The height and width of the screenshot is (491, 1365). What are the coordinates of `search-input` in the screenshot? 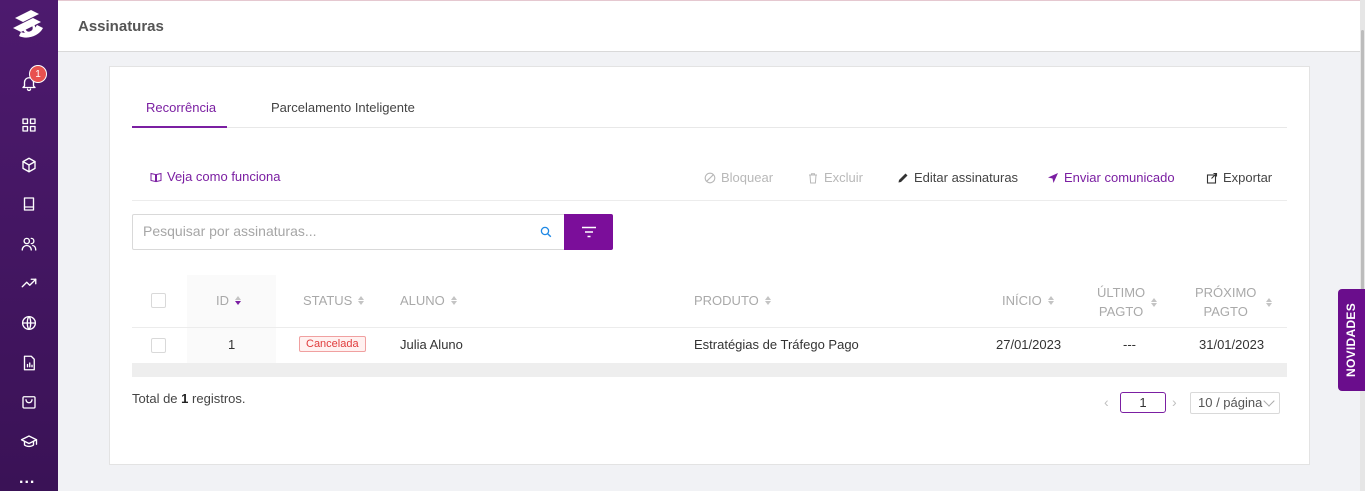 It's located at (333, 231).